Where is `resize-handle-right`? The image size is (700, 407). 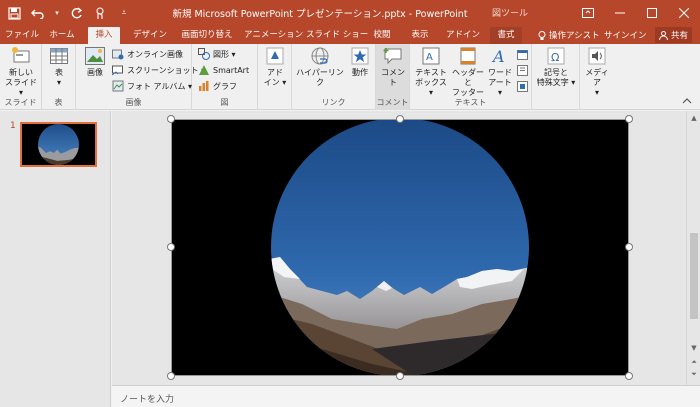
resize-handle-right is located at coordinates (629, 247).